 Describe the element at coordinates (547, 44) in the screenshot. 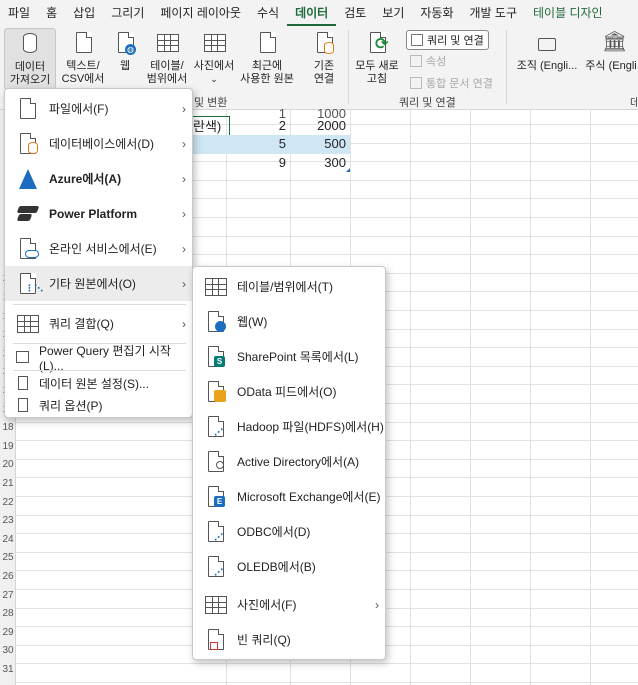

I see `briefcase-icon` at that location.